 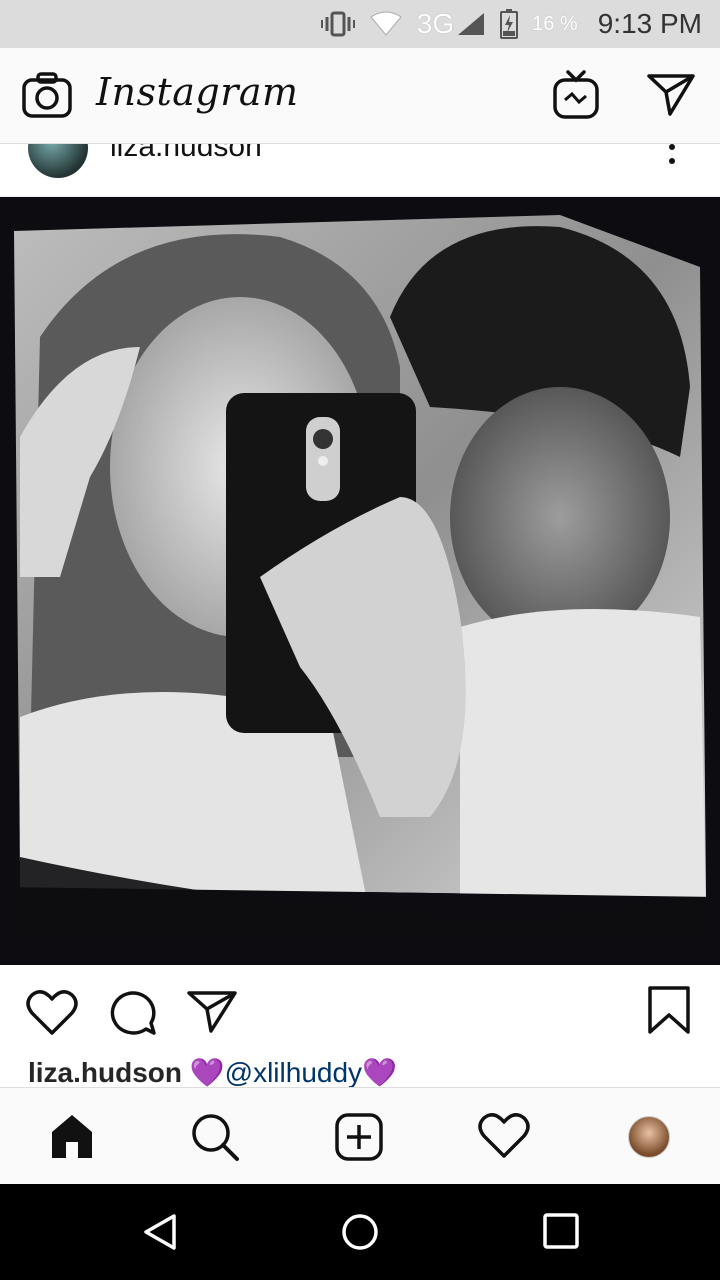 I want to click on app-header: Instagram, so click(x=360, y=96).